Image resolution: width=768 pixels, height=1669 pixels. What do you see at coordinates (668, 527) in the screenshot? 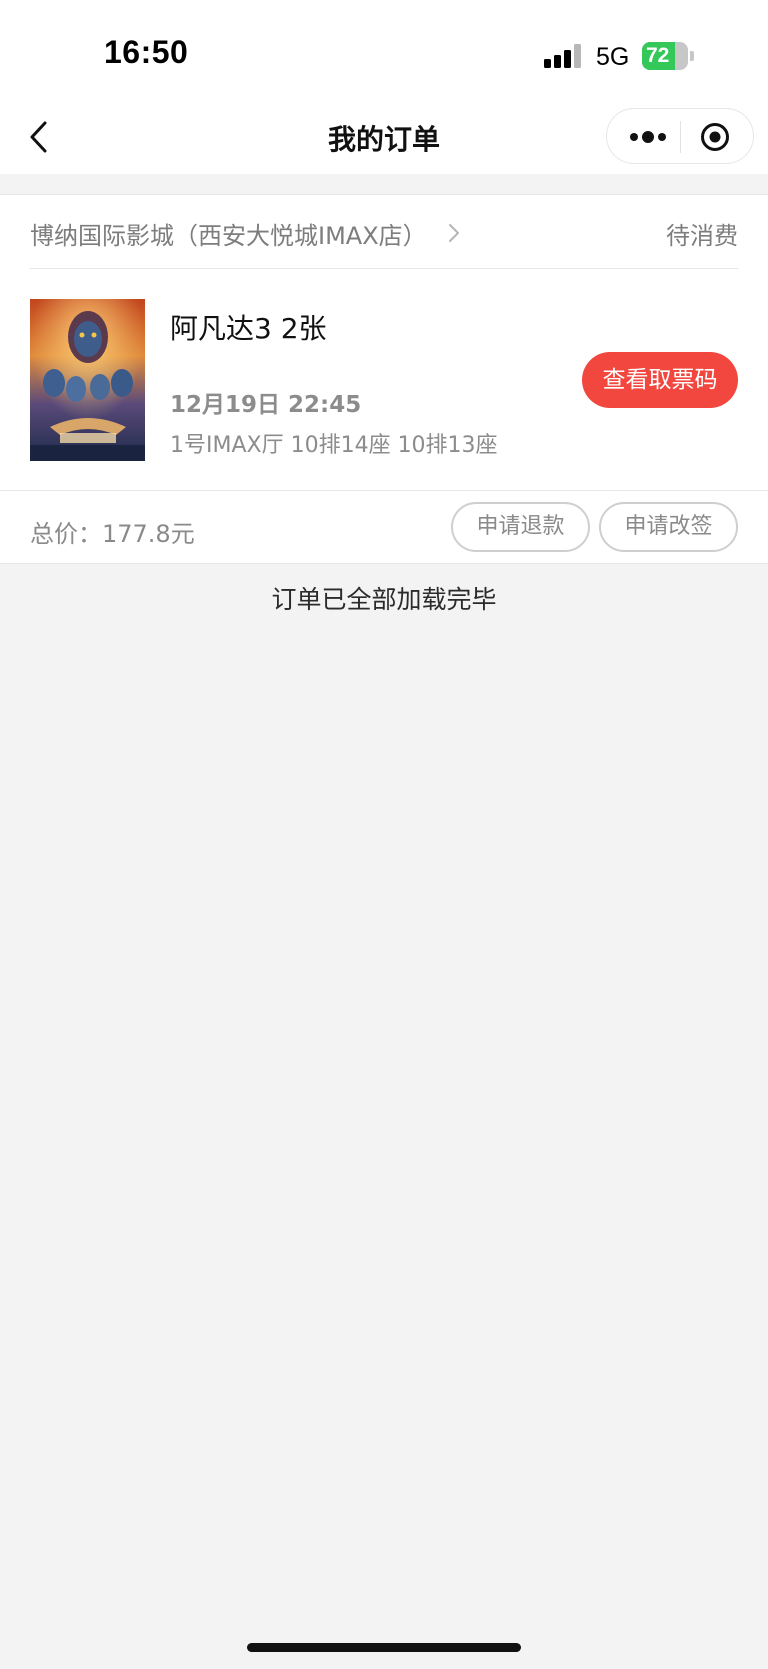
I see `reschedule-button: 申请改签` at bounding box center [668, 527].